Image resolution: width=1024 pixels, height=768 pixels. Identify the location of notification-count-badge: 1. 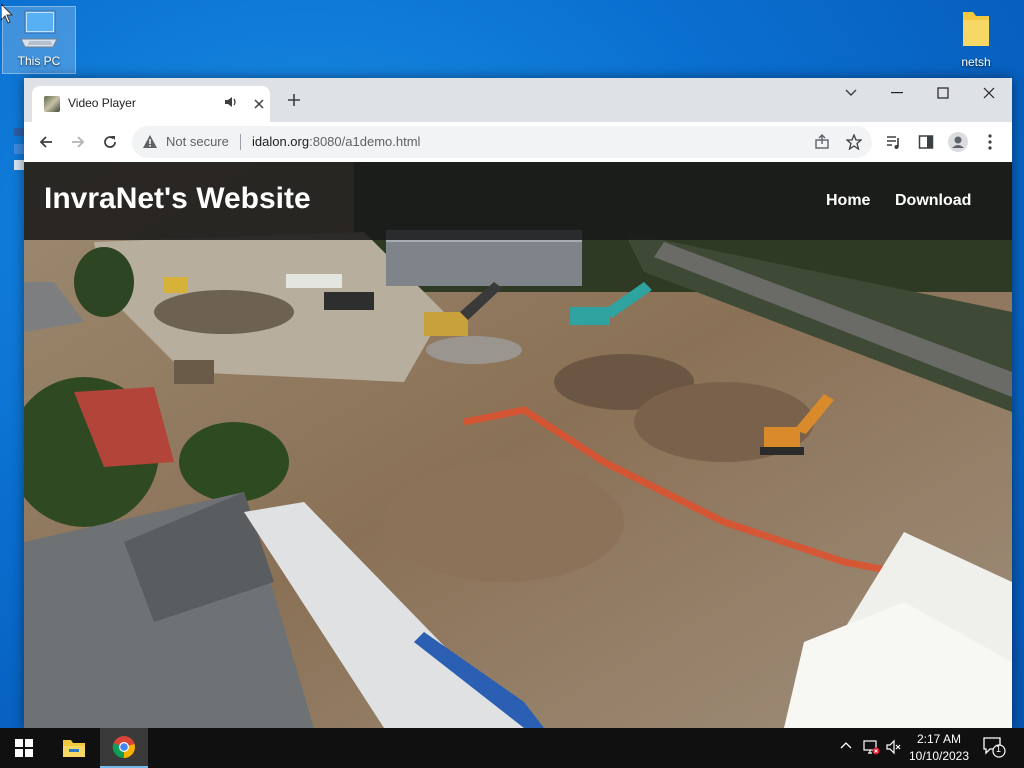
(999, 749).